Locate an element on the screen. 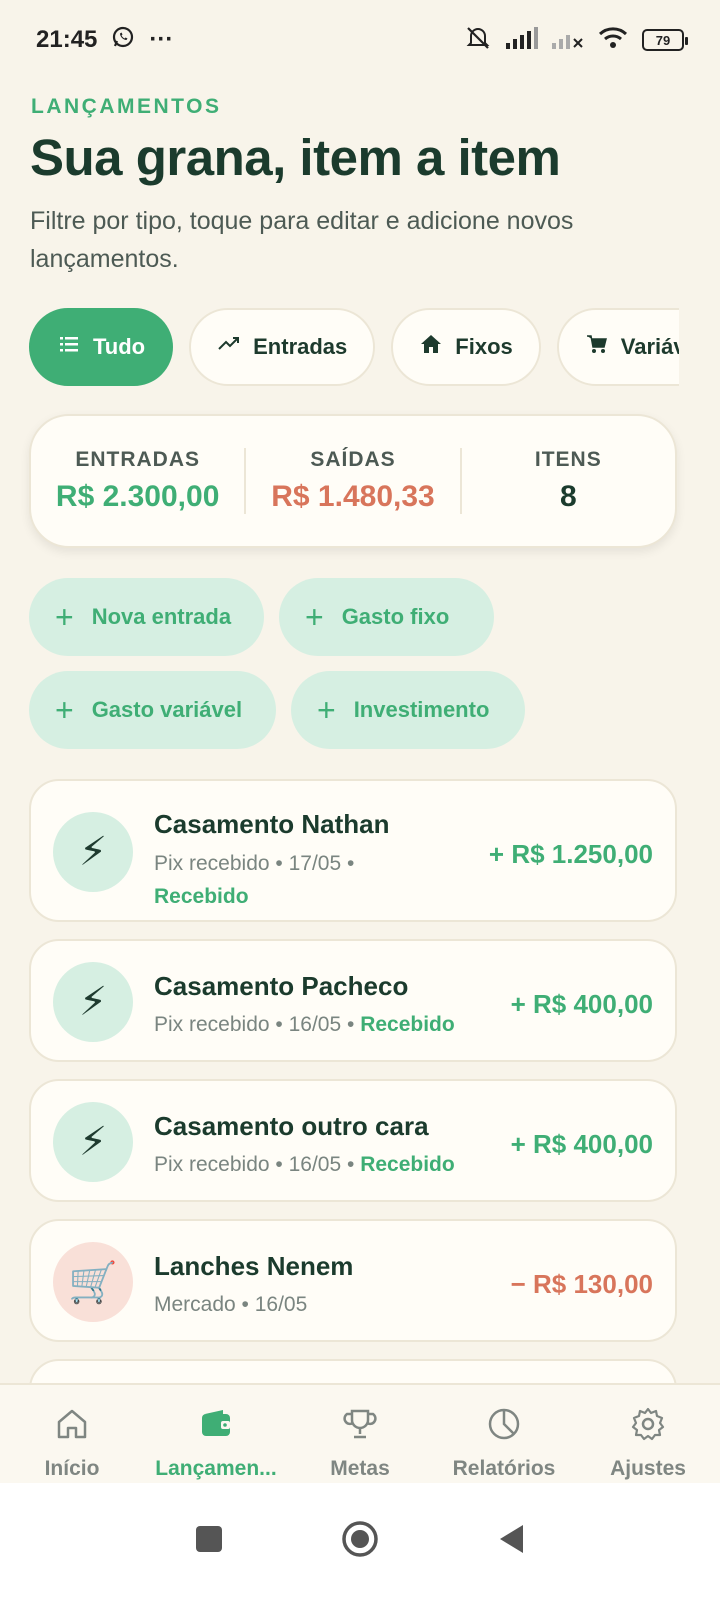  transaction-name: Lanches Nenem is located at coordinates (254, 1266).